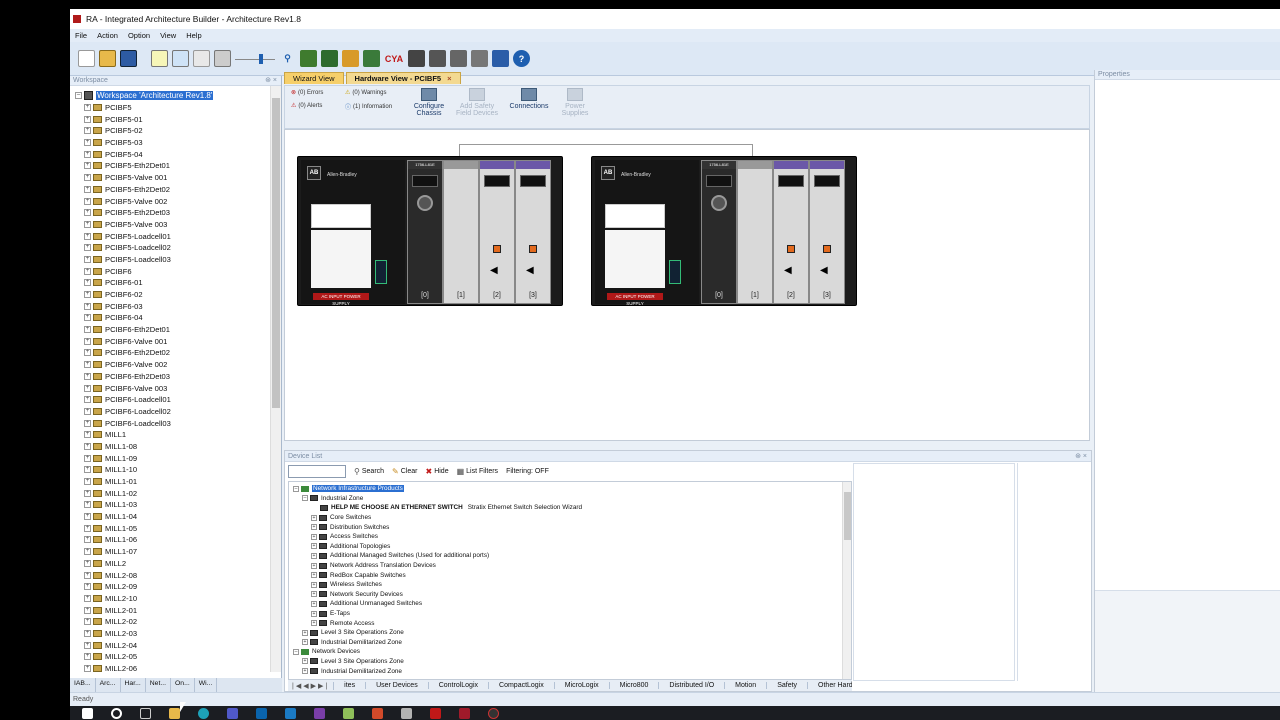 The width and height of the screenshot is (1280, 720). Describe the element at coordinates (570, 547) in the screenshot. I see `device-tree-item: + Additional Topologies` at that location.